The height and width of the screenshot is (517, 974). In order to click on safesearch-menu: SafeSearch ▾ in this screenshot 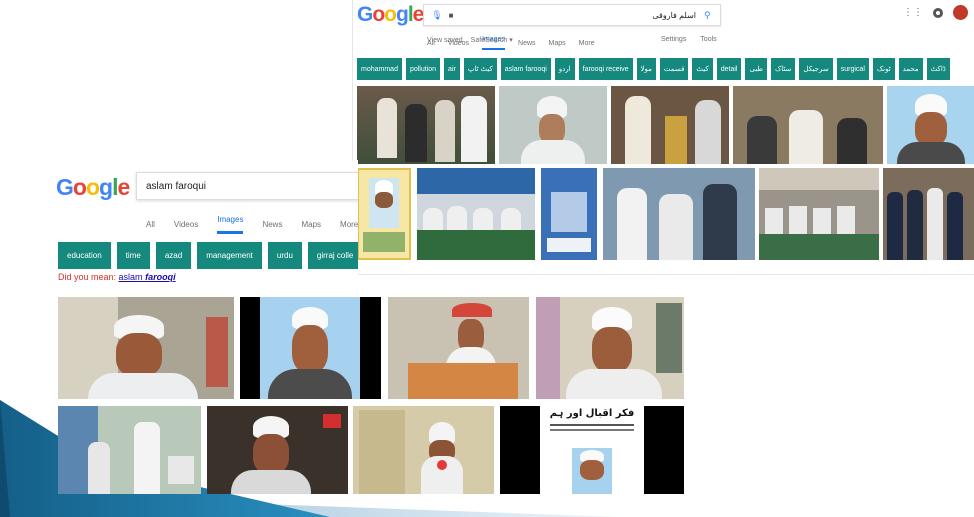, I will do `click(492, 40)`.